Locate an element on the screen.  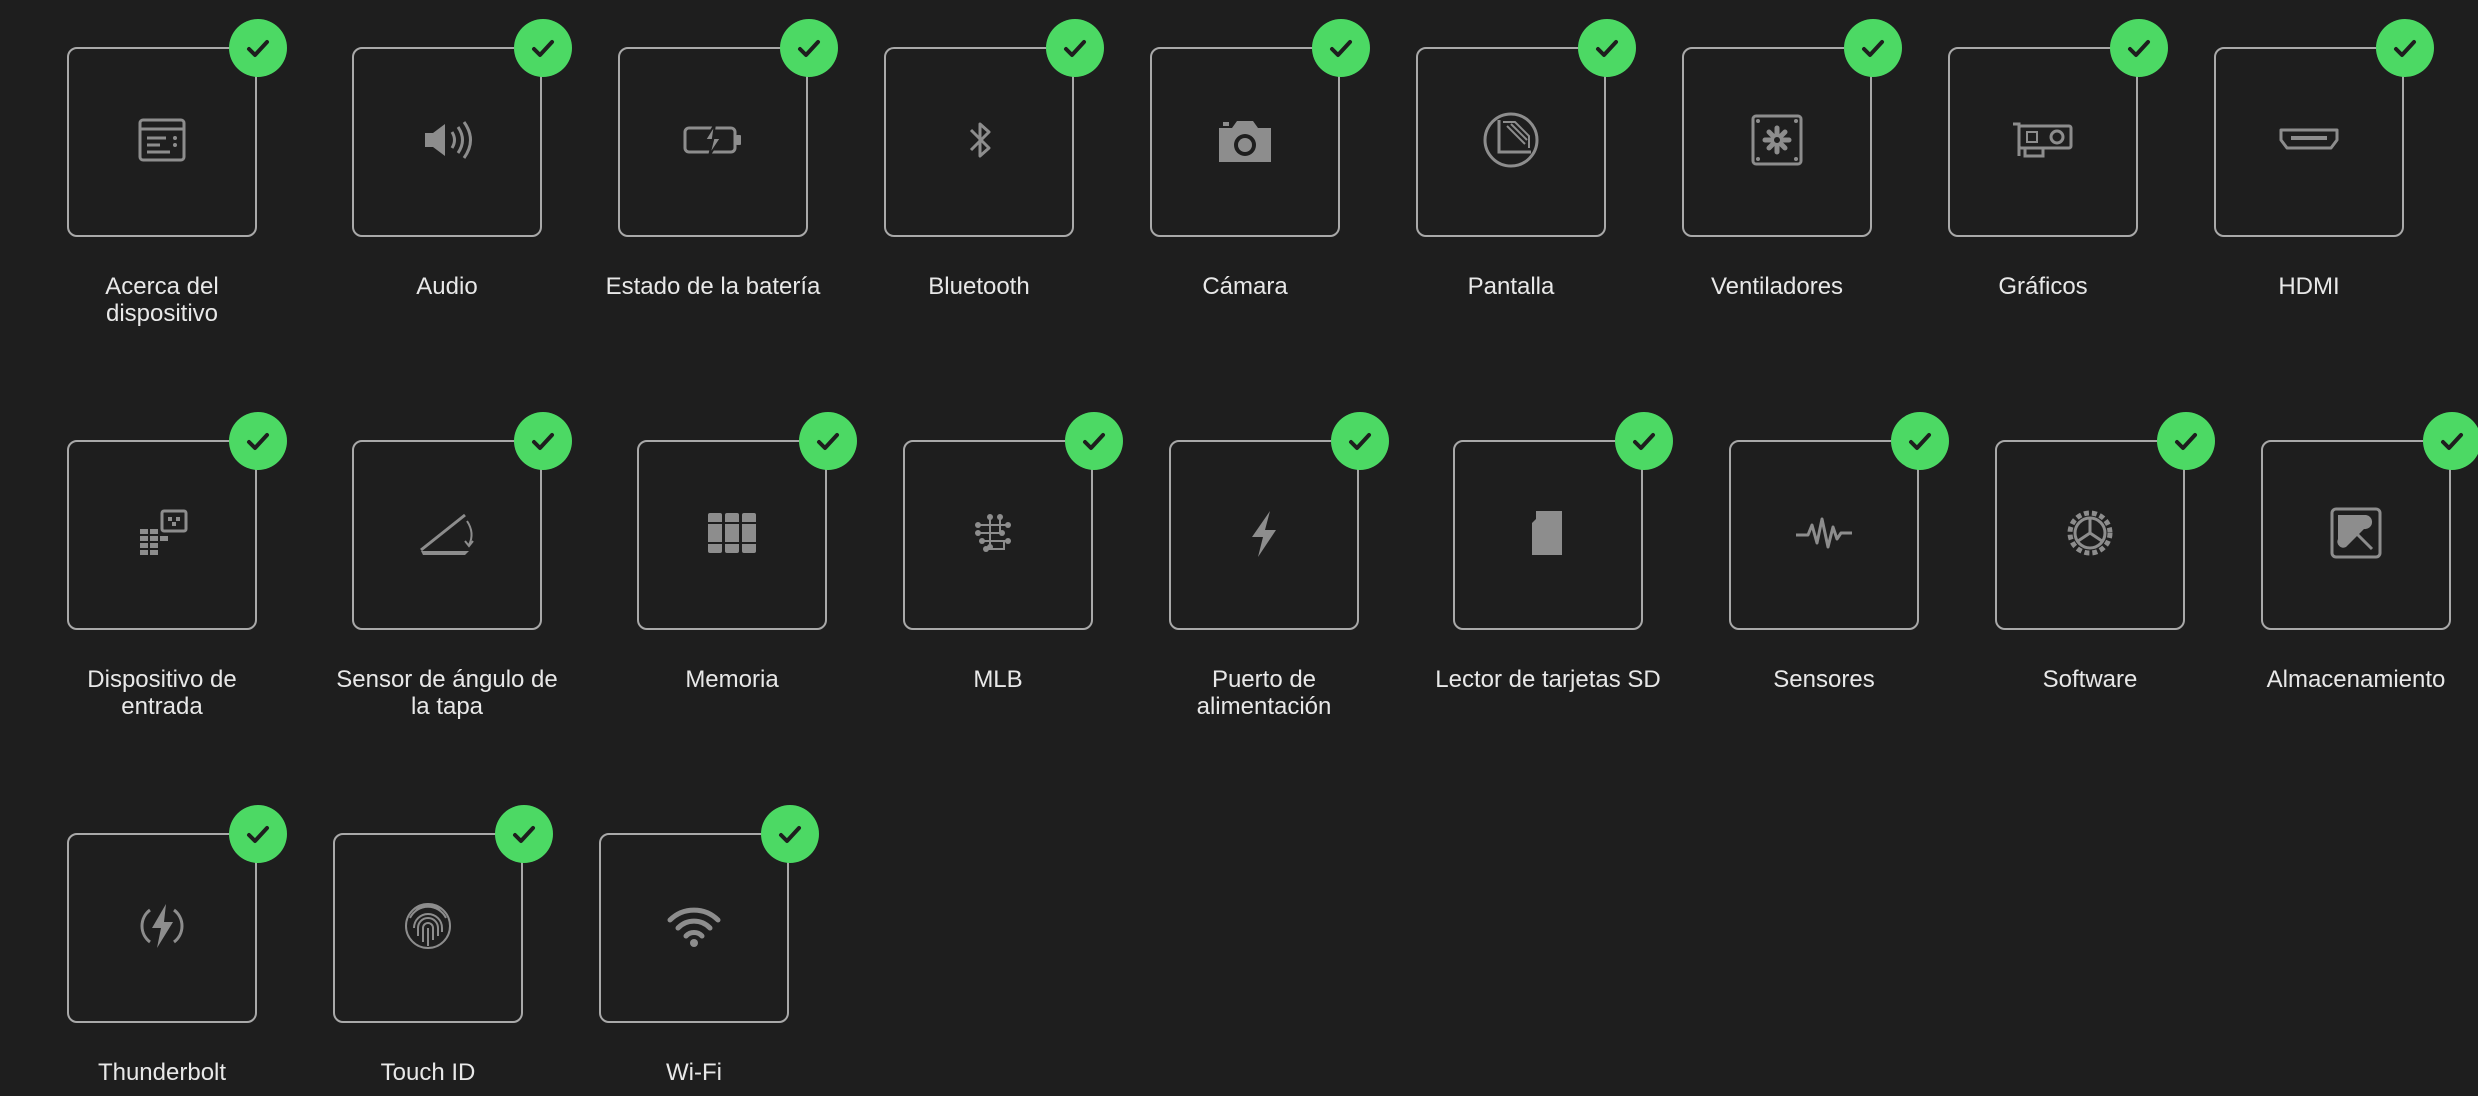
diagnostic-tile-thunderbolt: Thunderbolt is located at coordinates (177, 945).